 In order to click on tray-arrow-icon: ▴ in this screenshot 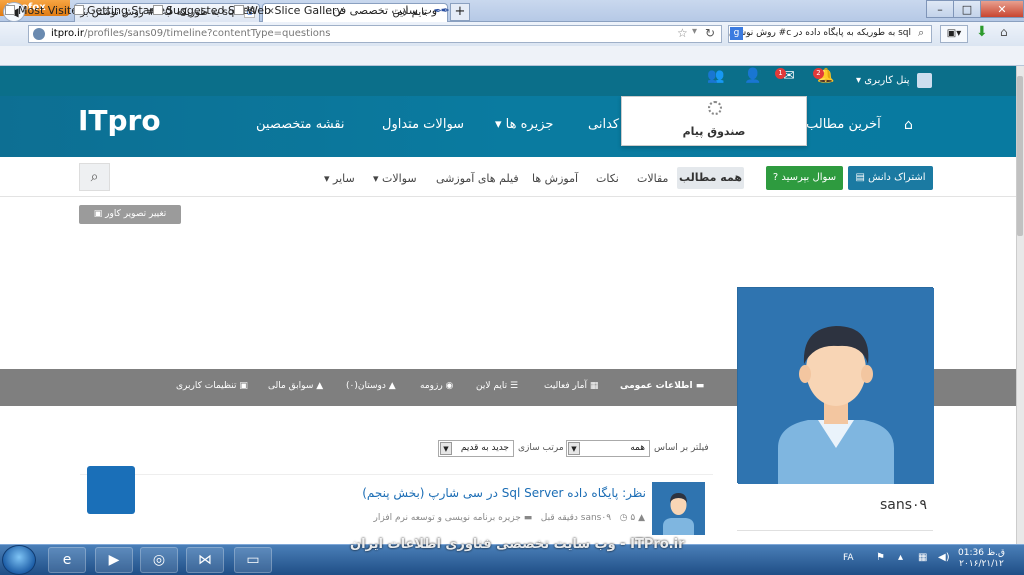, I will do `click(900, 557)`.